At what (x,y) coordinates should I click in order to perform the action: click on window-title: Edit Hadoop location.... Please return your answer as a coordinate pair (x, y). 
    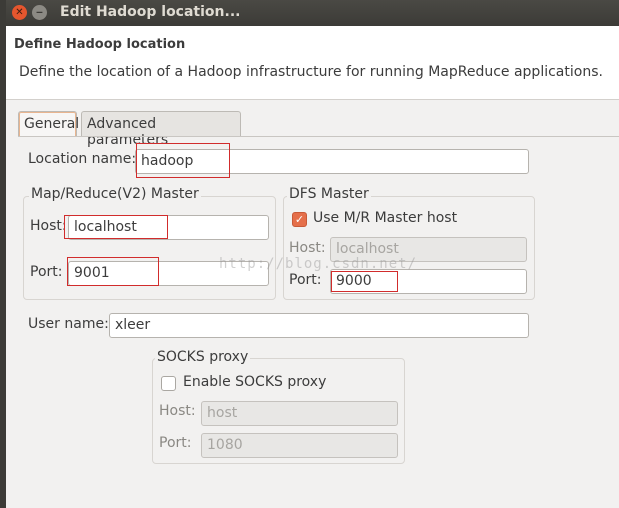
    Looking at the image, I should click on (150, 12).